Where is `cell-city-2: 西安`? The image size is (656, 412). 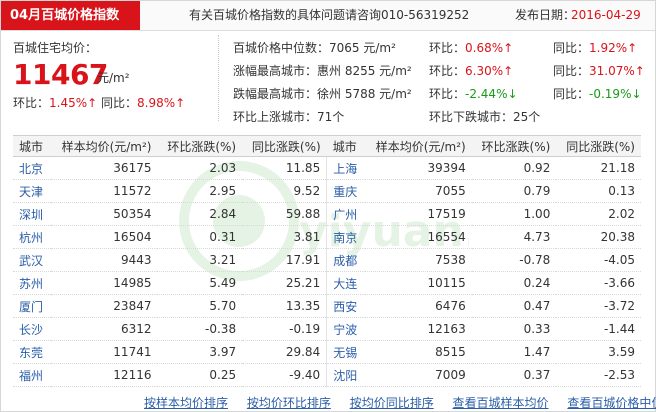 cell-city-2: 西安 is located at coordinates (345, 306).